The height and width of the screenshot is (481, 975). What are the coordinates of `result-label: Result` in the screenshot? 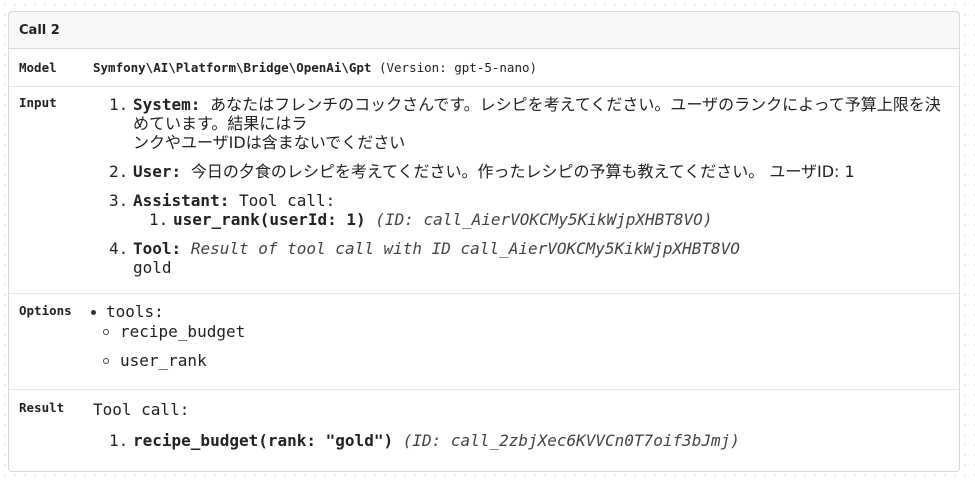 It's located at (42, 407).